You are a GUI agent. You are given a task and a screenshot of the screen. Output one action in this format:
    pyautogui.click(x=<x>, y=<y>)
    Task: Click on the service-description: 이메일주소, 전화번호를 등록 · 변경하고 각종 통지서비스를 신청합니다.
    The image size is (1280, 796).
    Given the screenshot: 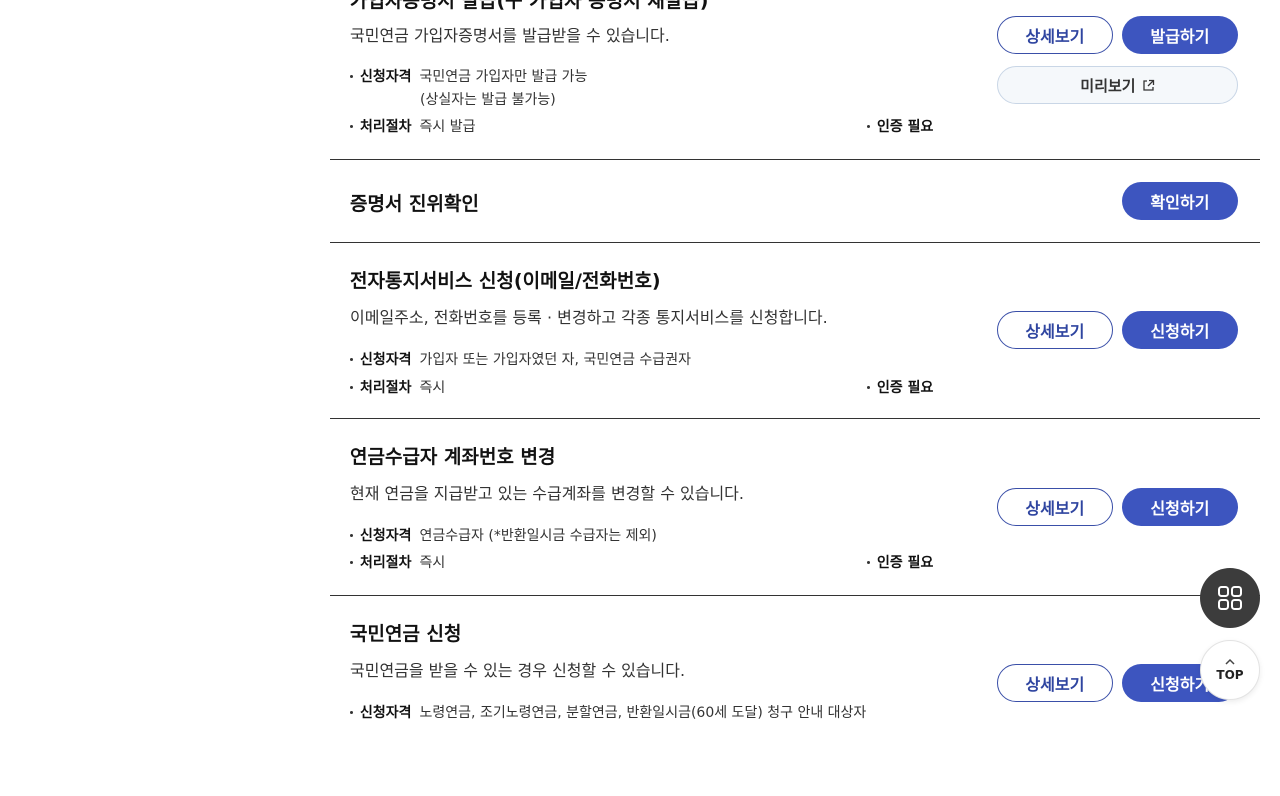 What is the action you would take?
    pyautogui.click(x=589, y=317)
    